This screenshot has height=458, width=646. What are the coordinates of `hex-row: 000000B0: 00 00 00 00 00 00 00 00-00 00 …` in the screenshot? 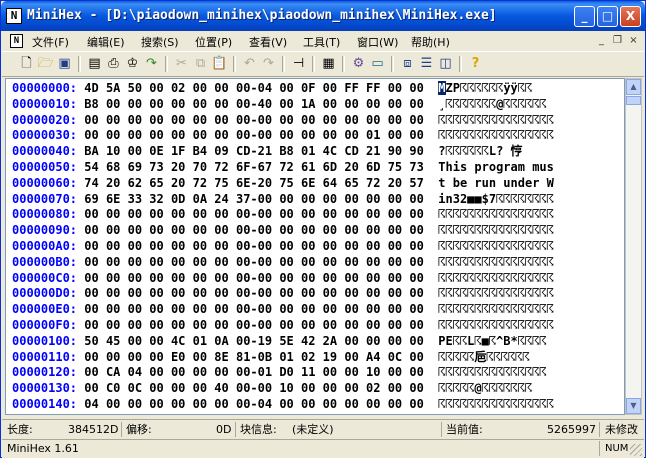 It's located at (283, 262).